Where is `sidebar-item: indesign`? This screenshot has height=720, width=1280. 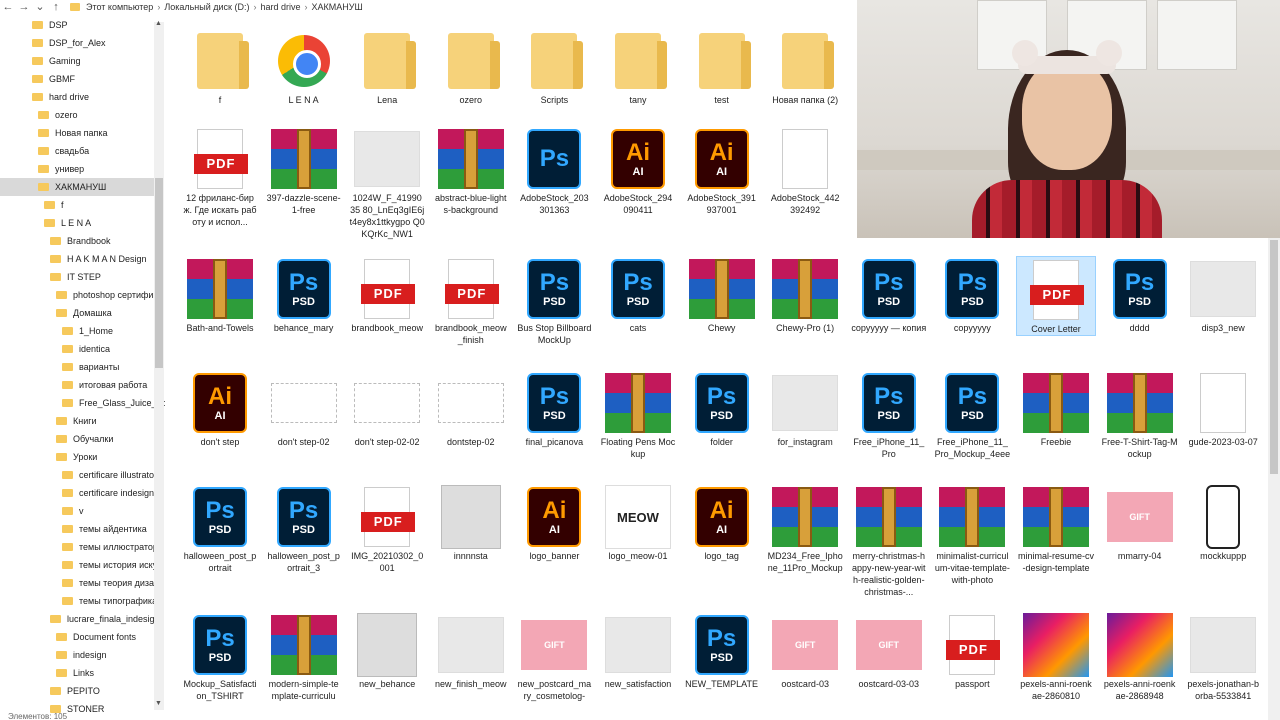
sidebar-item: indesign is located at coordinates (77, 655).